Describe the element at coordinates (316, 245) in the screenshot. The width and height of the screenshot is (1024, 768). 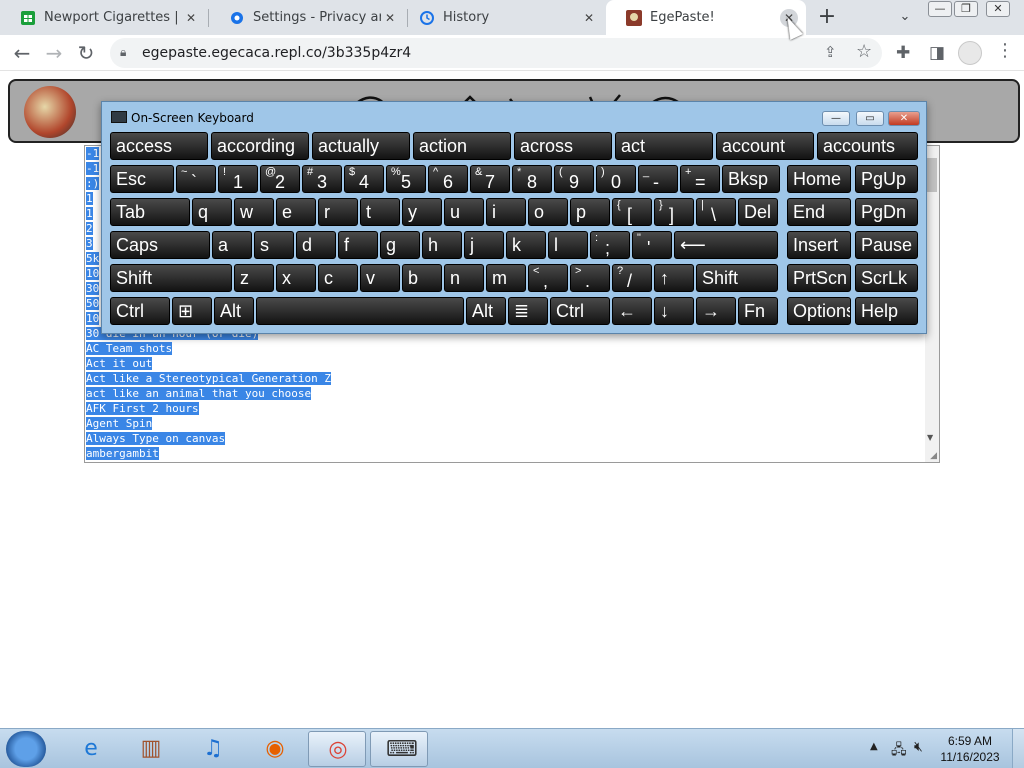
I see `key-d: d` at that location.